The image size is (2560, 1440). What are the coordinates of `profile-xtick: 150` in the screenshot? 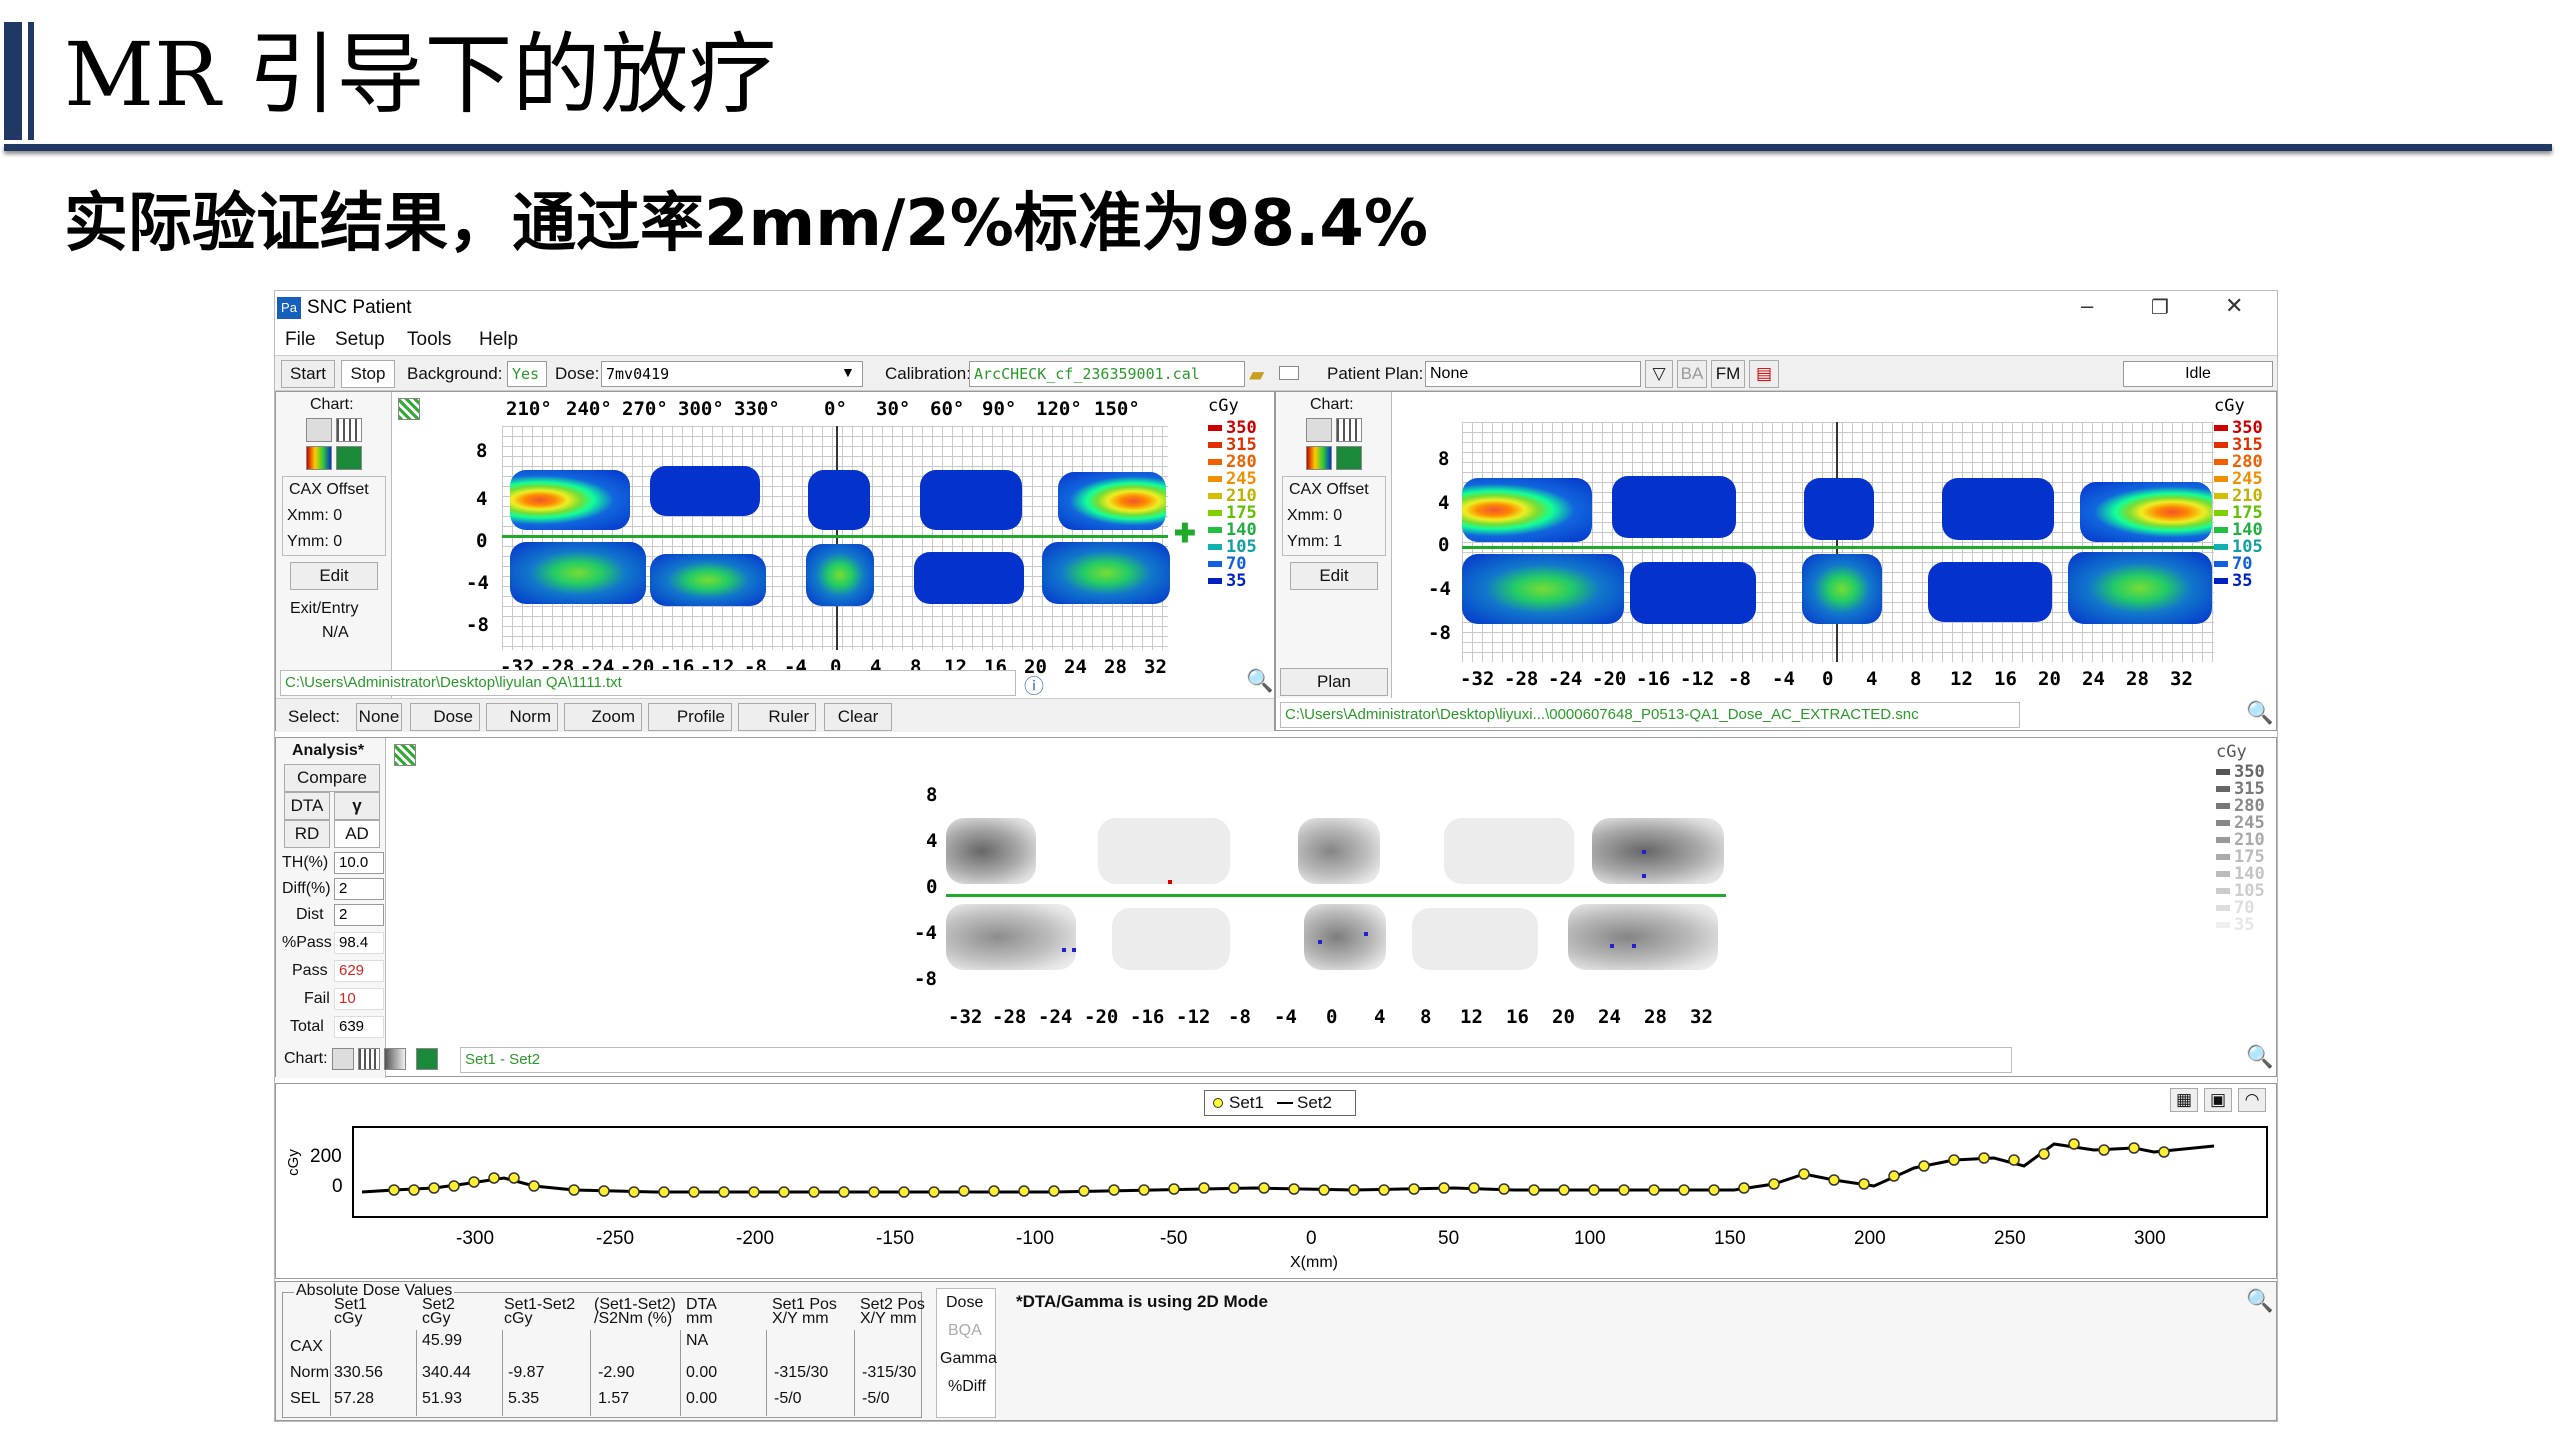 It's located at (1730, 1238).